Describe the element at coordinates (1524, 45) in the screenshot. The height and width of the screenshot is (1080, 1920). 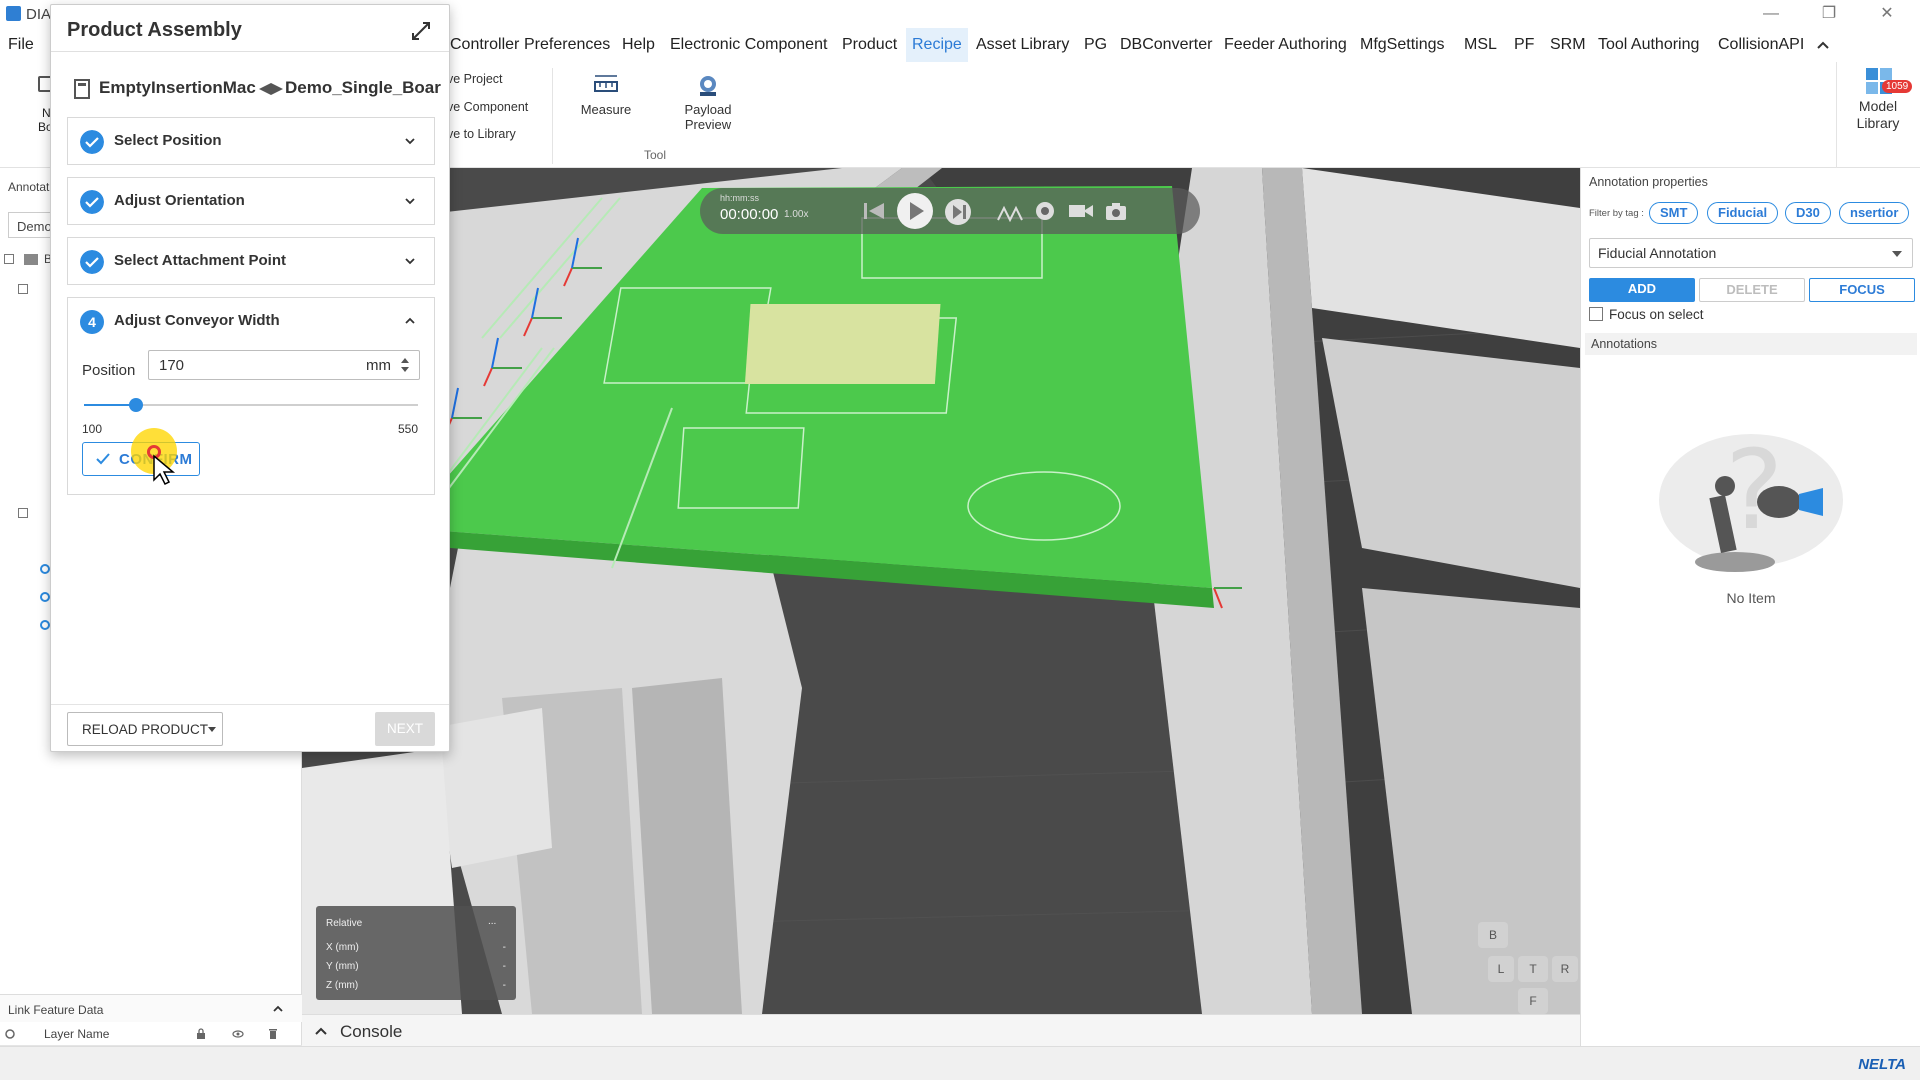
I see `menu-pf: PF` at that location.